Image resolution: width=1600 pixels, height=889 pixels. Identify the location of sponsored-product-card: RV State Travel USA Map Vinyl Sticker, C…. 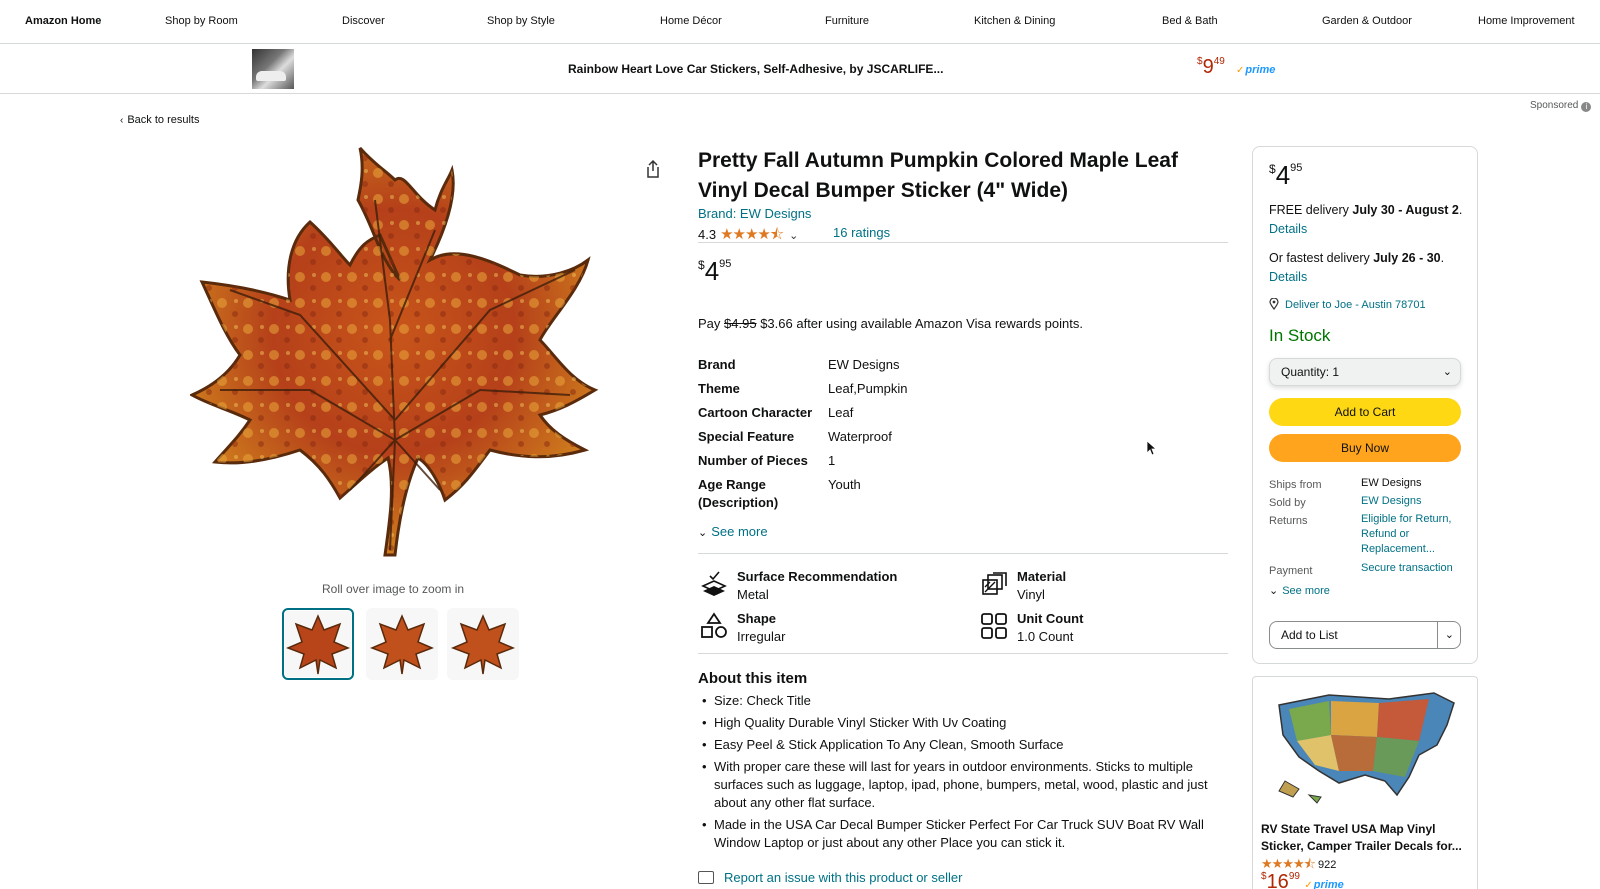
(1365, 782).